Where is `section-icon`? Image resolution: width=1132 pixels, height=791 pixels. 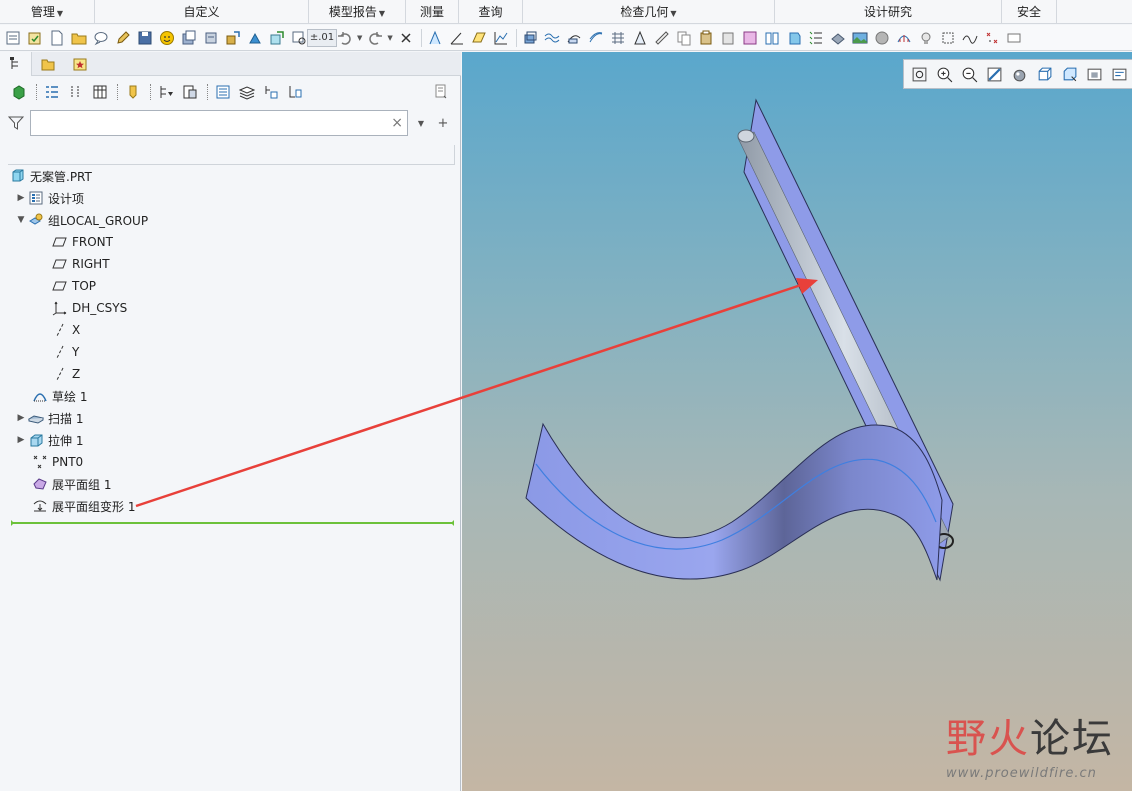 section-icon is located at coordinates (574, 38).